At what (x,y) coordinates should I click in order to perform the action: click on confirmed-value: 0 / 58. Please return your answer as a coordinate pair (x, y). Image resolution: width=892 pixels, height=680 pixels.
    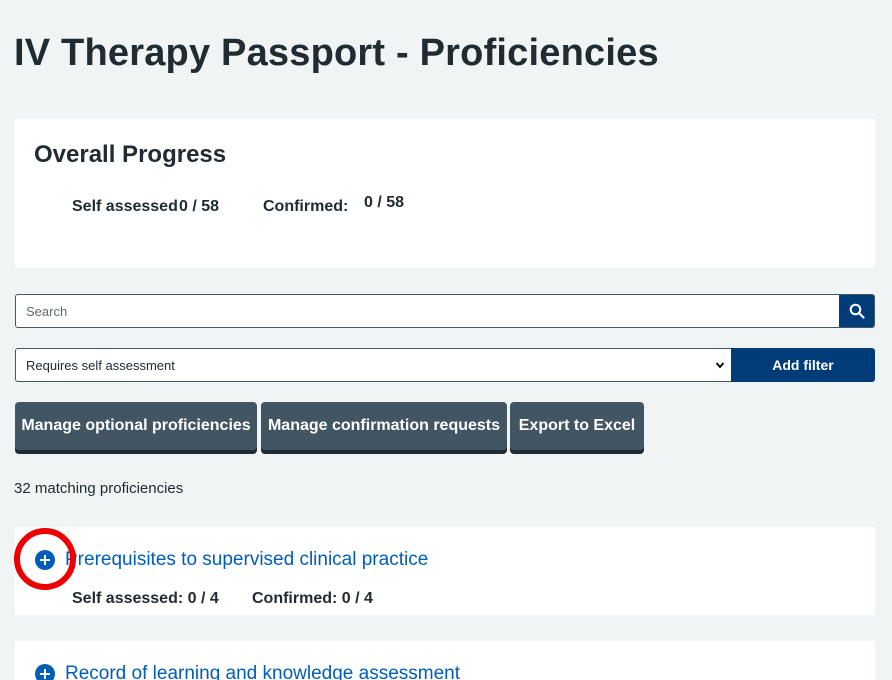
    Looking at the image, I should click on (384, 202).